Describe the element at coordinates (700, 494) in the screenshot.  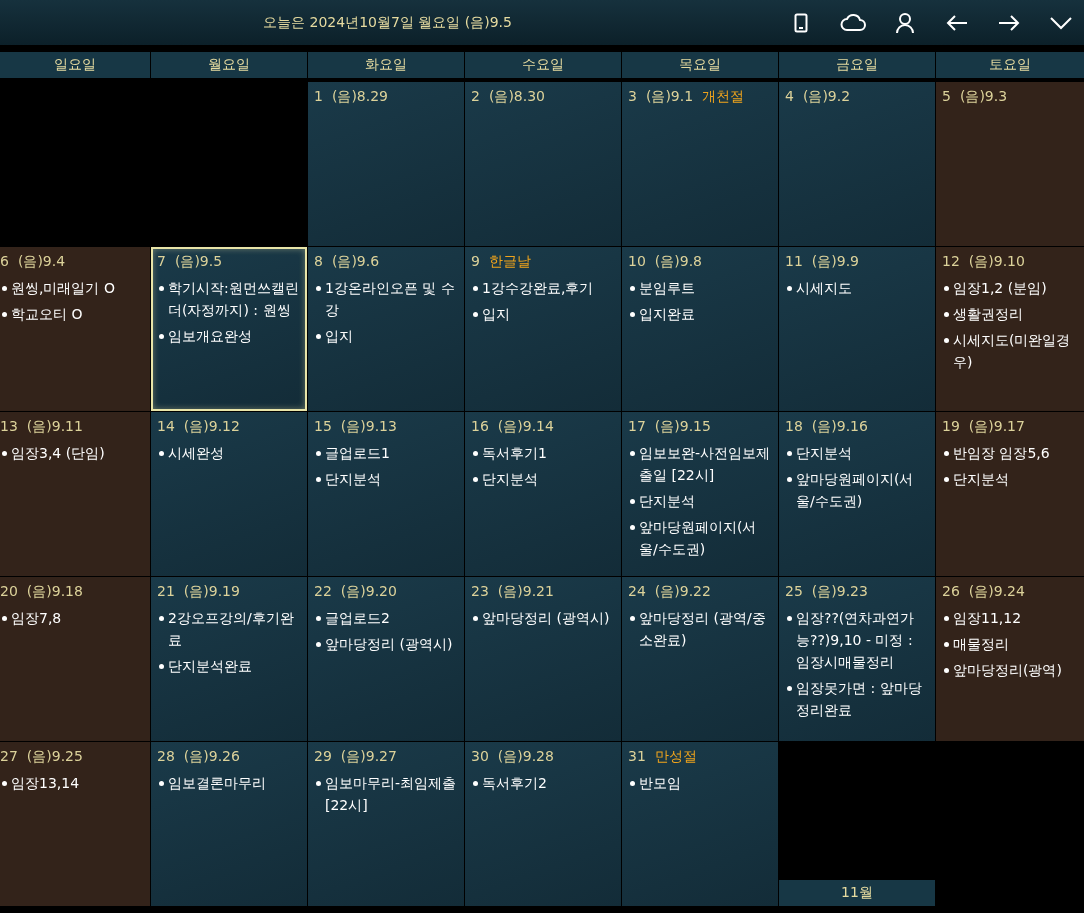
I see `day-cell: 17 (음)9.15 임보보완-사전임보제출일 [22시] 단지분석 앞마당원페이지(서울/수도권)` at that location.